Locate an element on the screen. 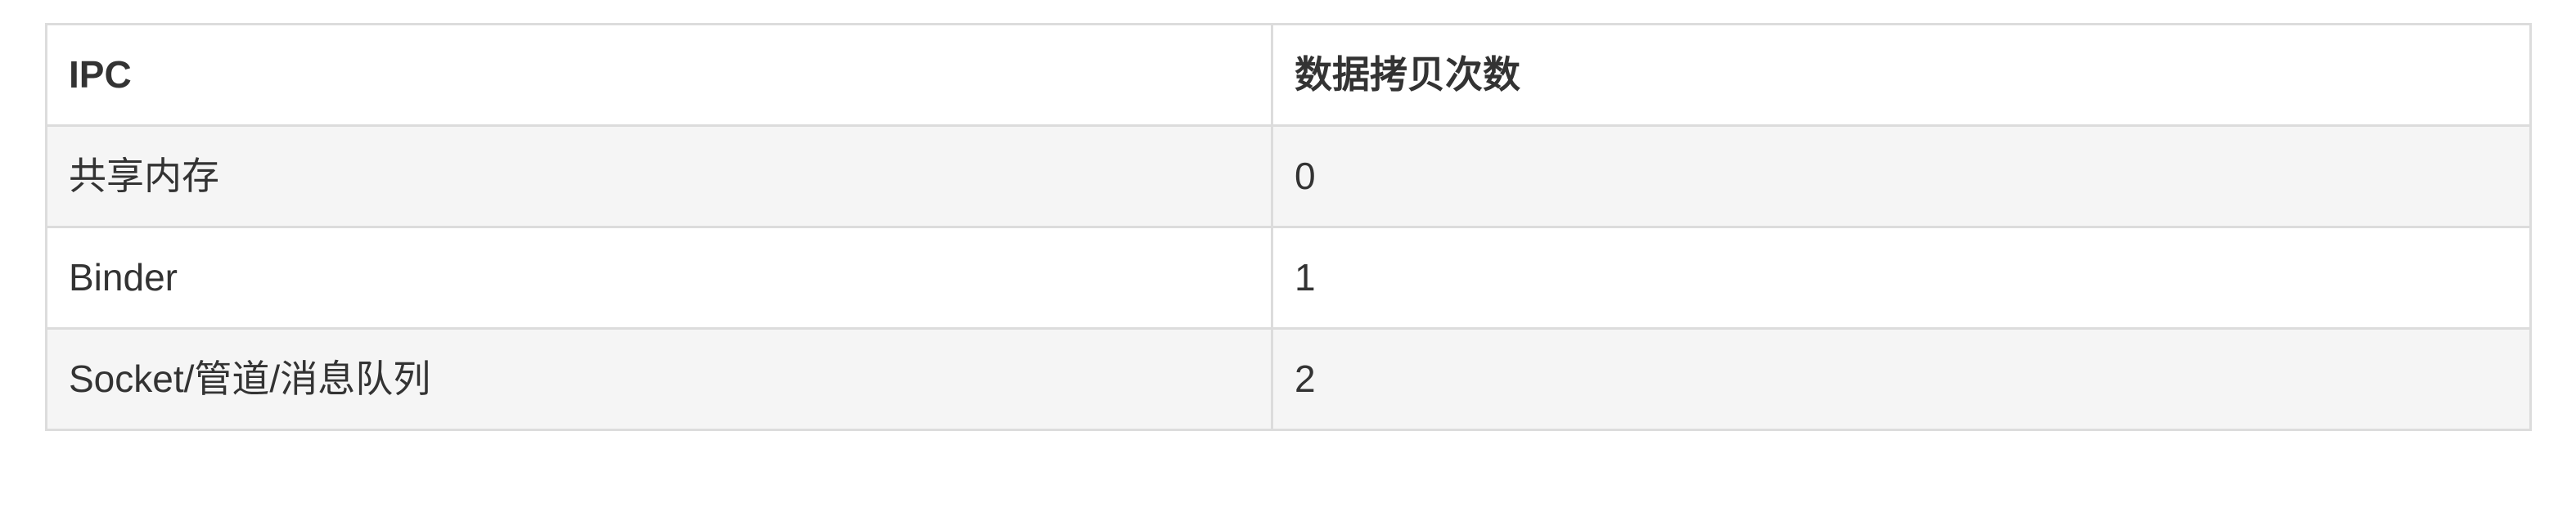 The width and height of the screenshot is (2576, 517). cell-ipc: Socket/管道/消息队列 is located at coordinates (659, 379).